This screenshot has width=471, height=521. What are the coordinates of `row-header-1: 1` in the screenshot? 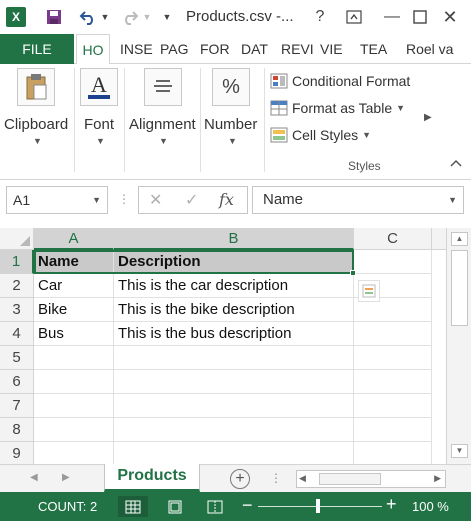 It's located at (17, 262).